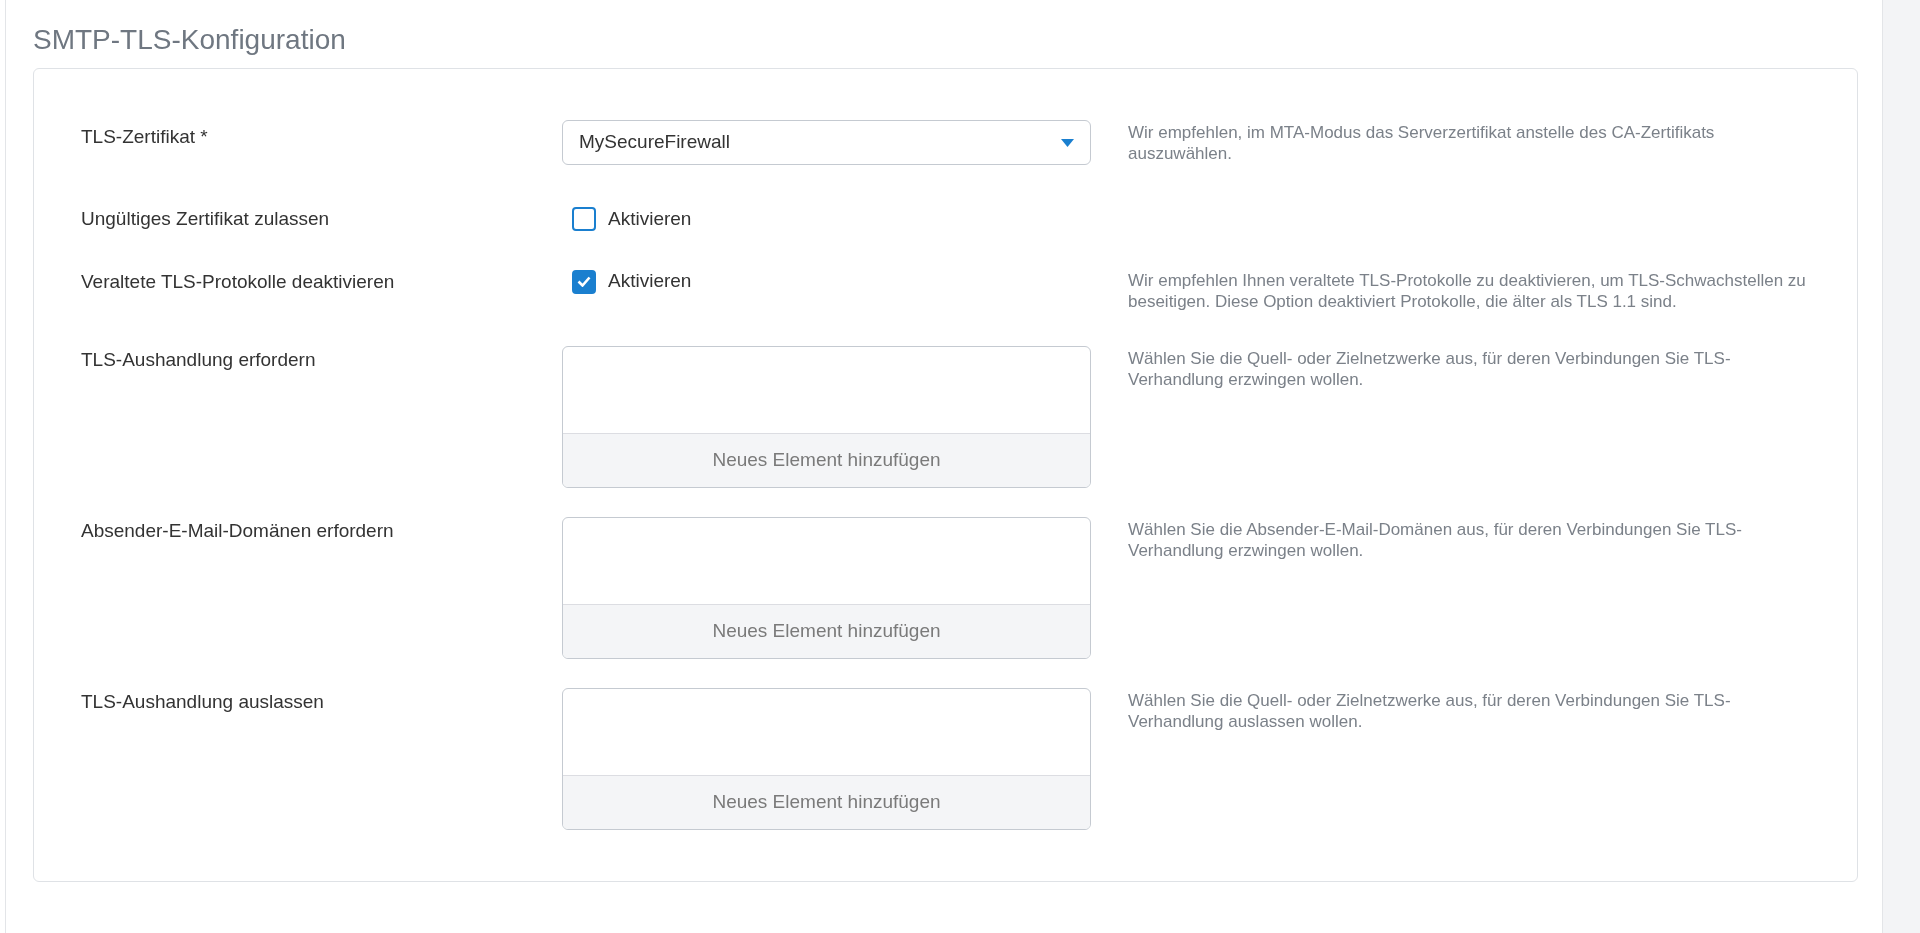  What do you see at coordinates (206, 219) in the screenshot?
I see `field-label: Ungültiges Zertifikat zulassen` at bounding box center [206, 219].